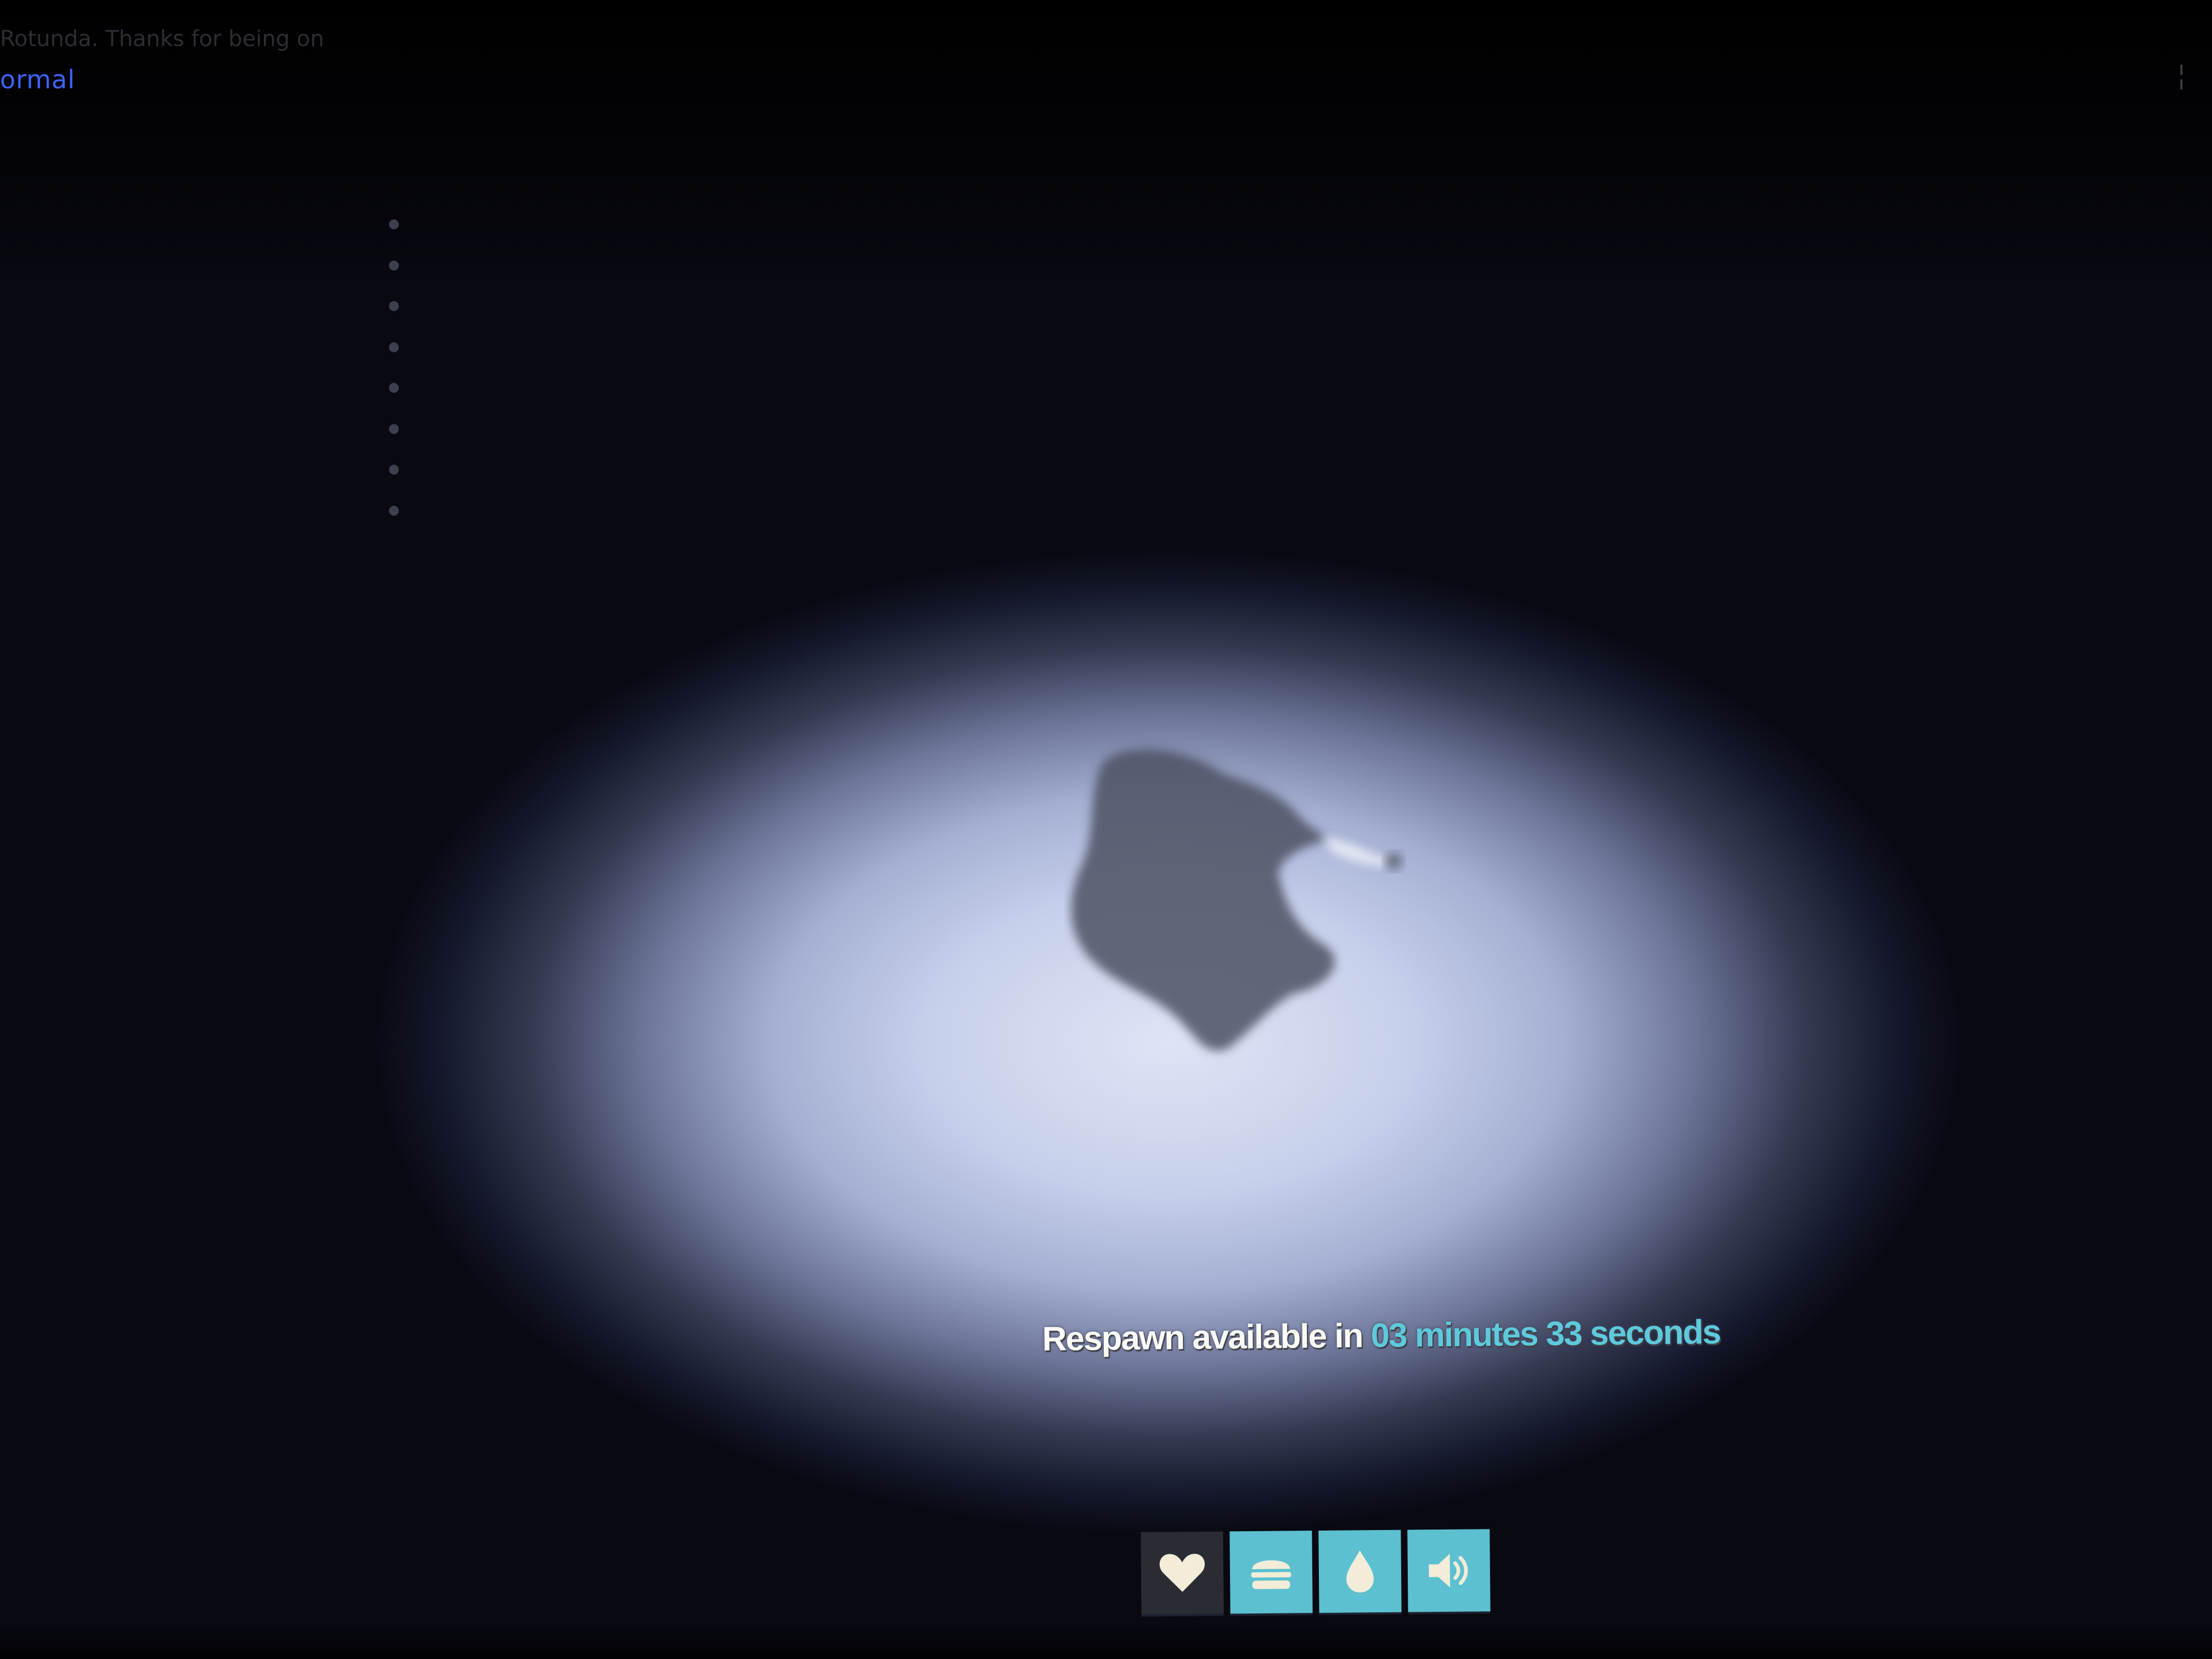 Image resolution: width=2212 pixels, height=1659 pixels. I want to click on respawn-seconds-unit: seconds, so click(1651, 1333).